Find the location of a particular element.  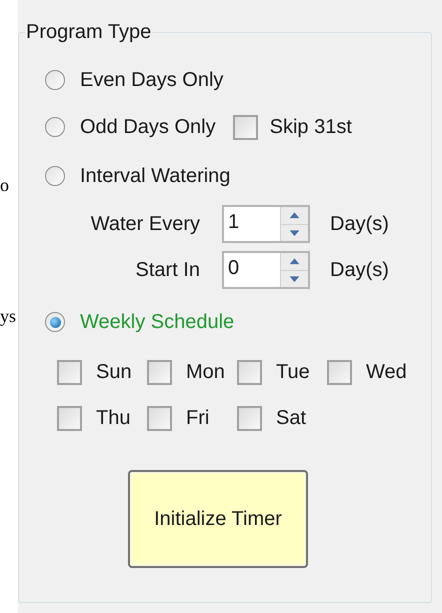

day-label: Fri is located at coordinates (198, 418).